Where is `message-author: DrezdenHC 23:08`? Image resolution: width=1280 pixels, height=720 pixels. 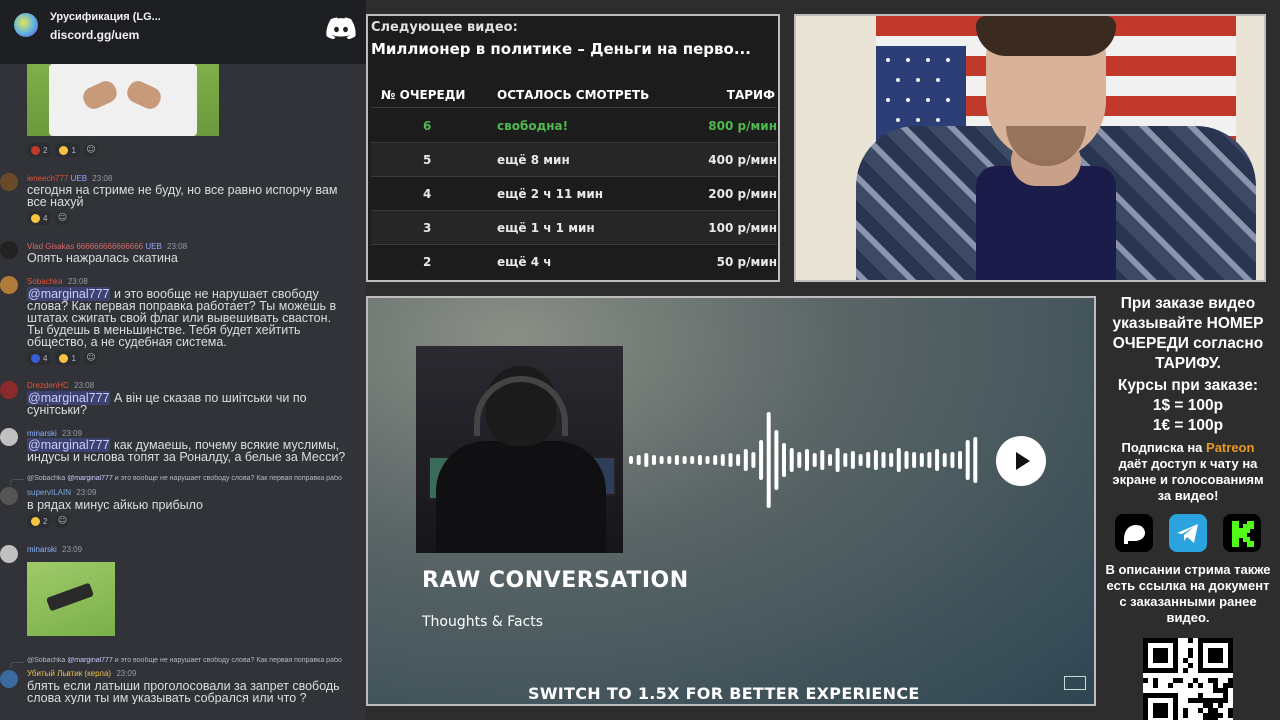
message-author: DrezdenHC 23:08 is located at coordinates (60, 385).